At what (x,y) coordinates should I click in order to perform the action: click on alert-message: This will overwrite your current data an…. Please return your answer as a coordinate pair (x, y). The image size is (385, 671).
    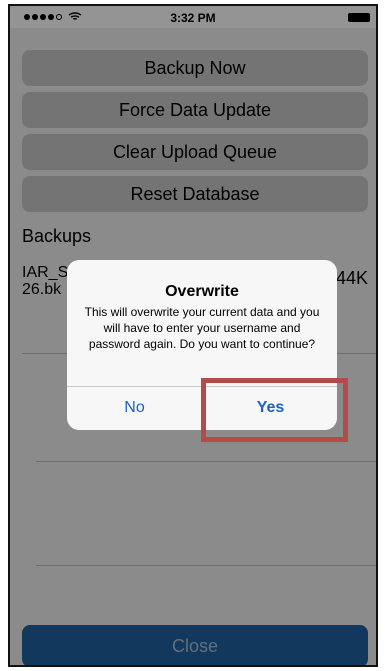
    Looking at the image, I should click on (202, 328).